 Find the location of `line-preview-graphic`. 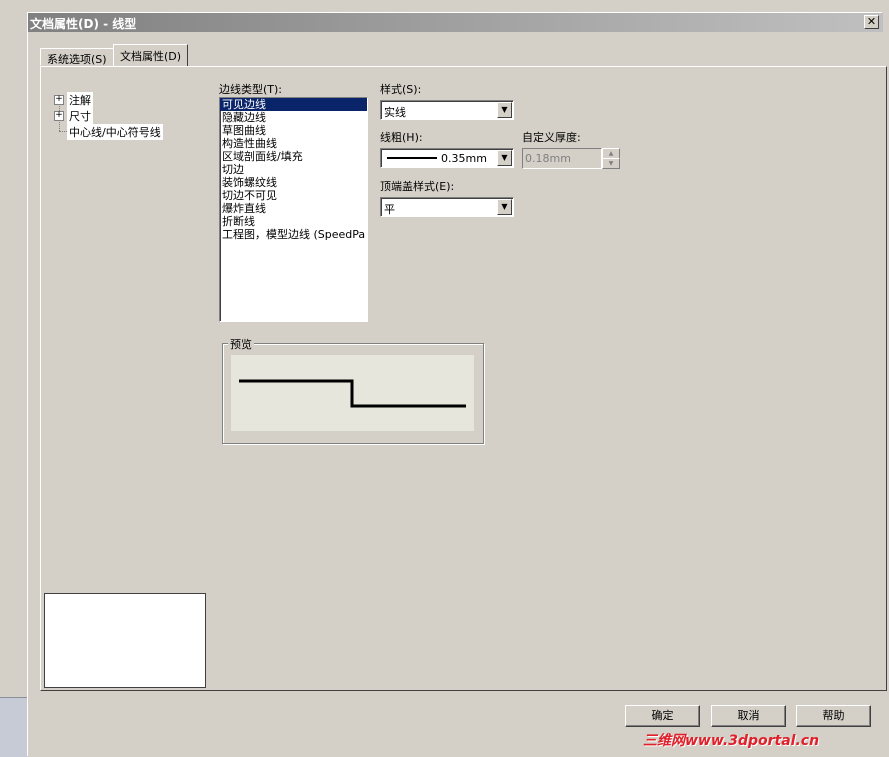

line-preview-graphic is located at coordinates (352, 393).